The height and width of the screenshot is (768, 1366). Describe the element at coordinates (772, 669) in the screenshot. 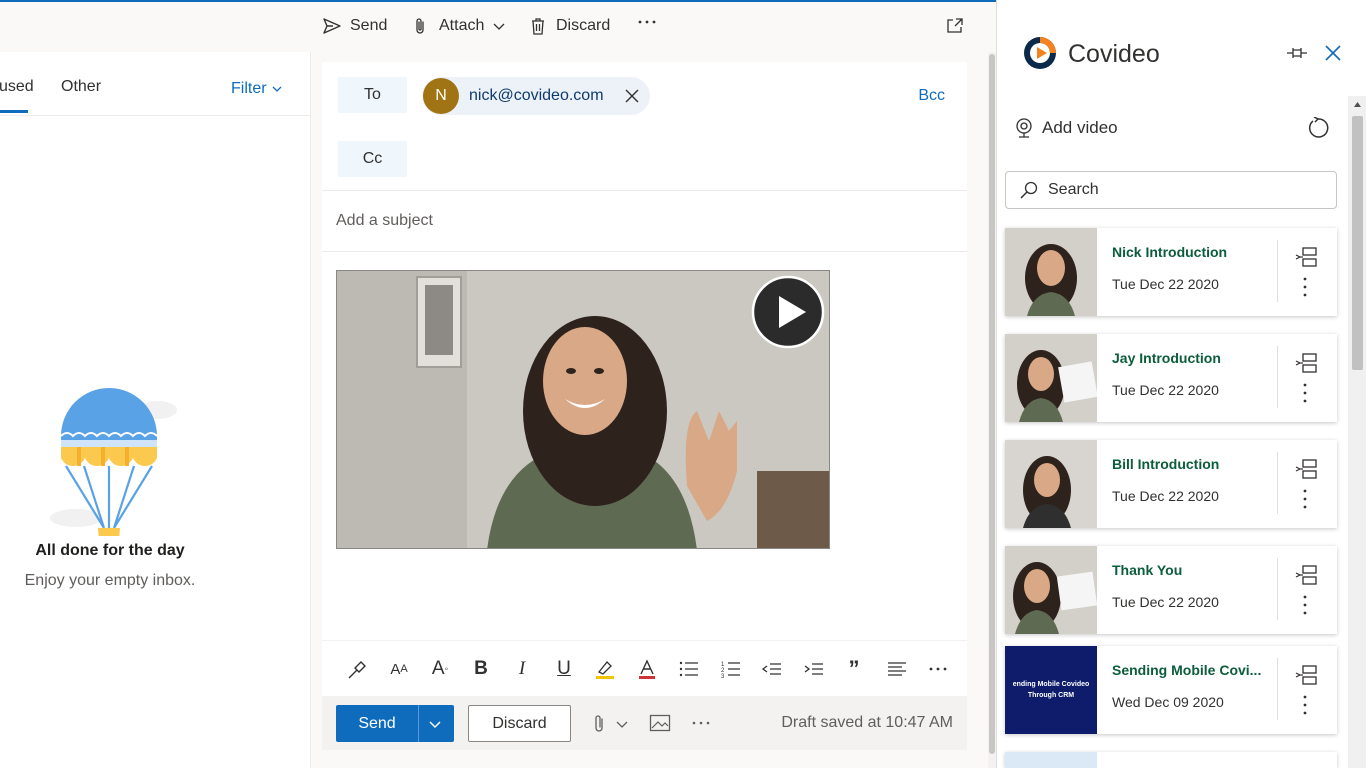

I see `decrease-indent-icon` at that location.